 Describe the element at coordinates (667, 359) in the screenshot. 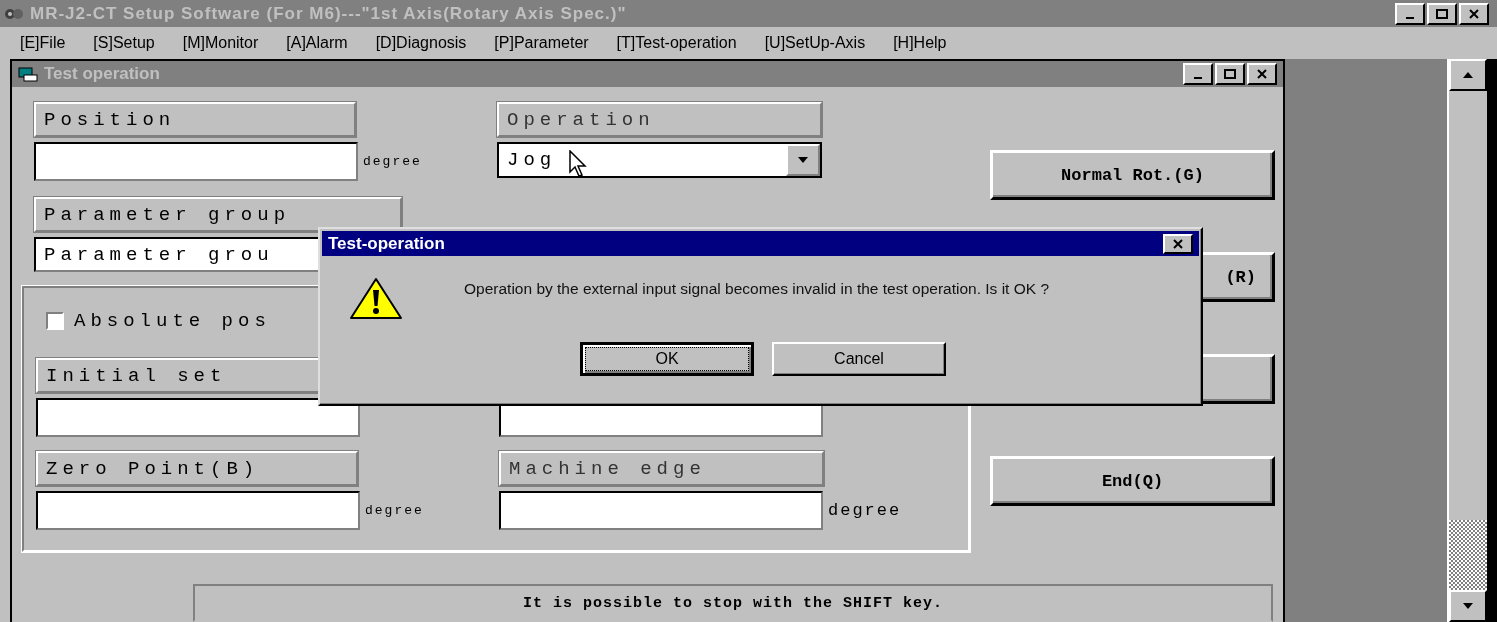

I see `dialog-button: OK` at that location.